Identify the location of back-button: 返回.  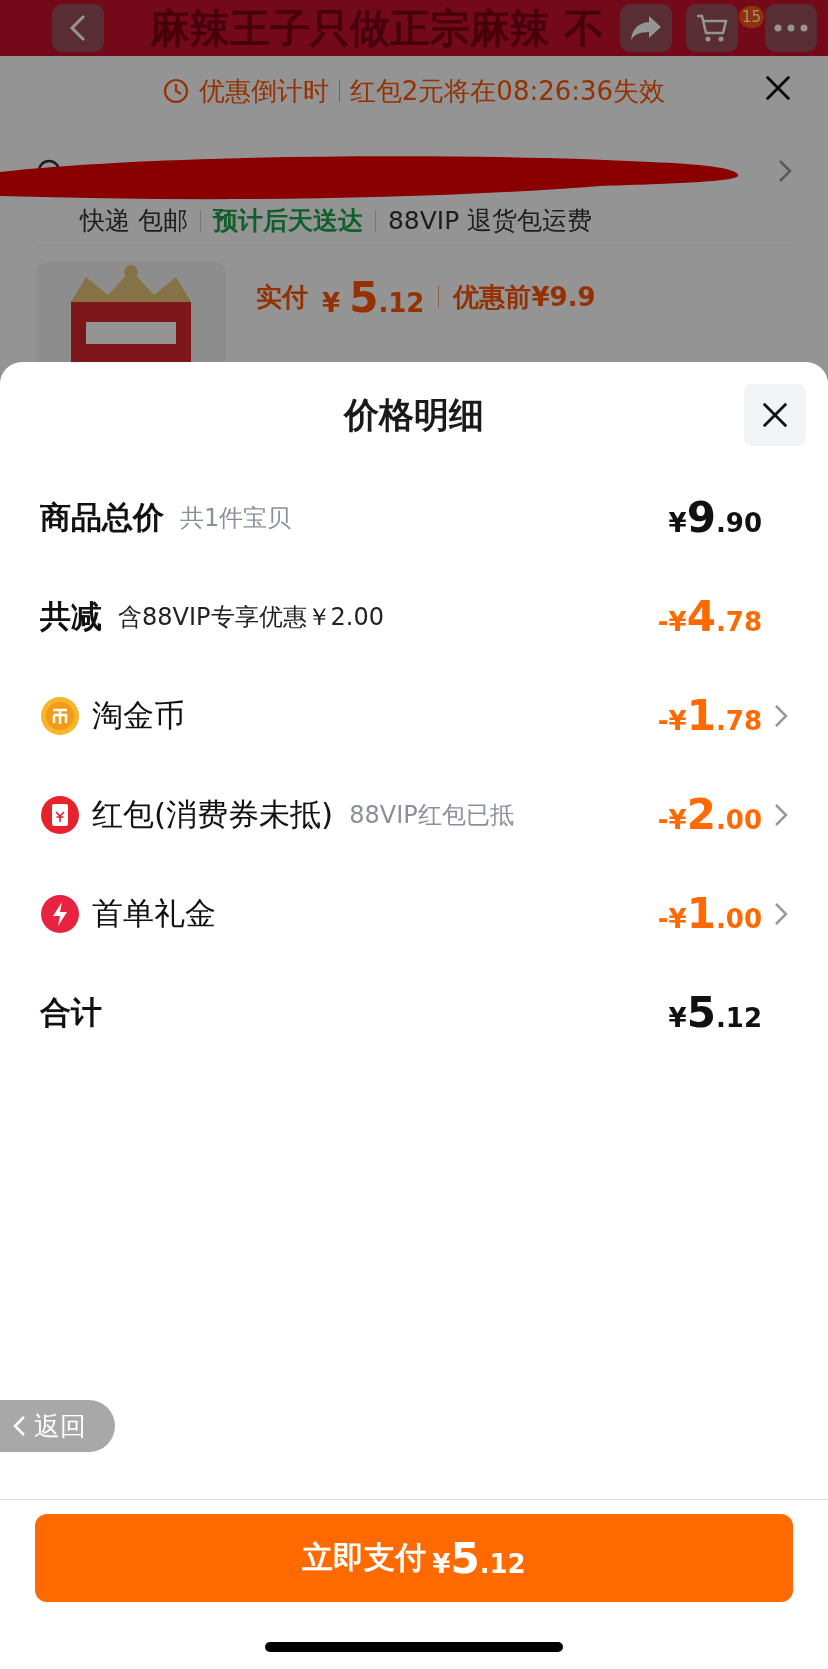
(57, 1426).